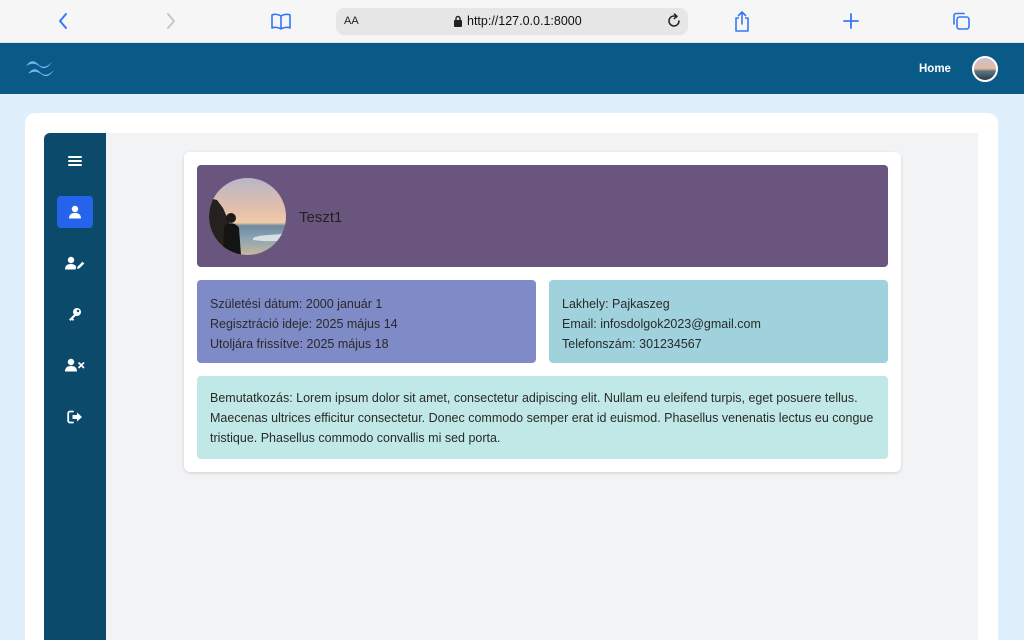 Image resolution: width=1024 pixels, height=640 pixels. I want to click on book-icon, so click(281, 21).